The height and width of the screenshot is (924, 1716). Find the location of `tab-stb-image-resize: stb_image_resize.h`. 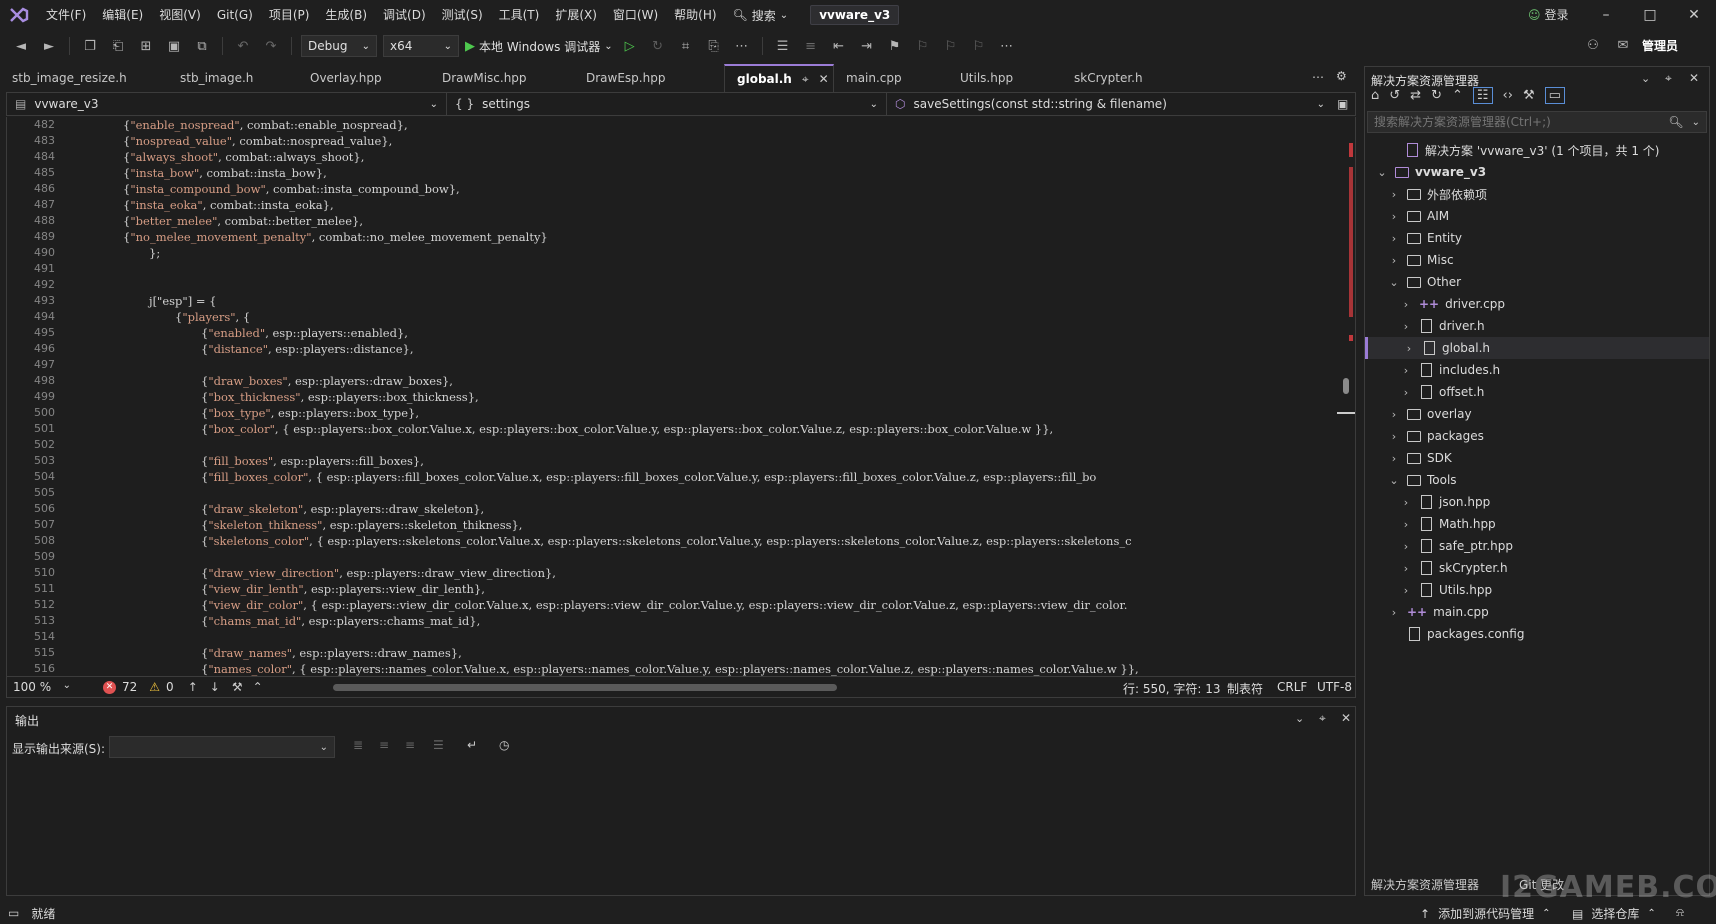

tab-stb-image-resize: stb_image_resize.h is located at coordinates (84, 78).